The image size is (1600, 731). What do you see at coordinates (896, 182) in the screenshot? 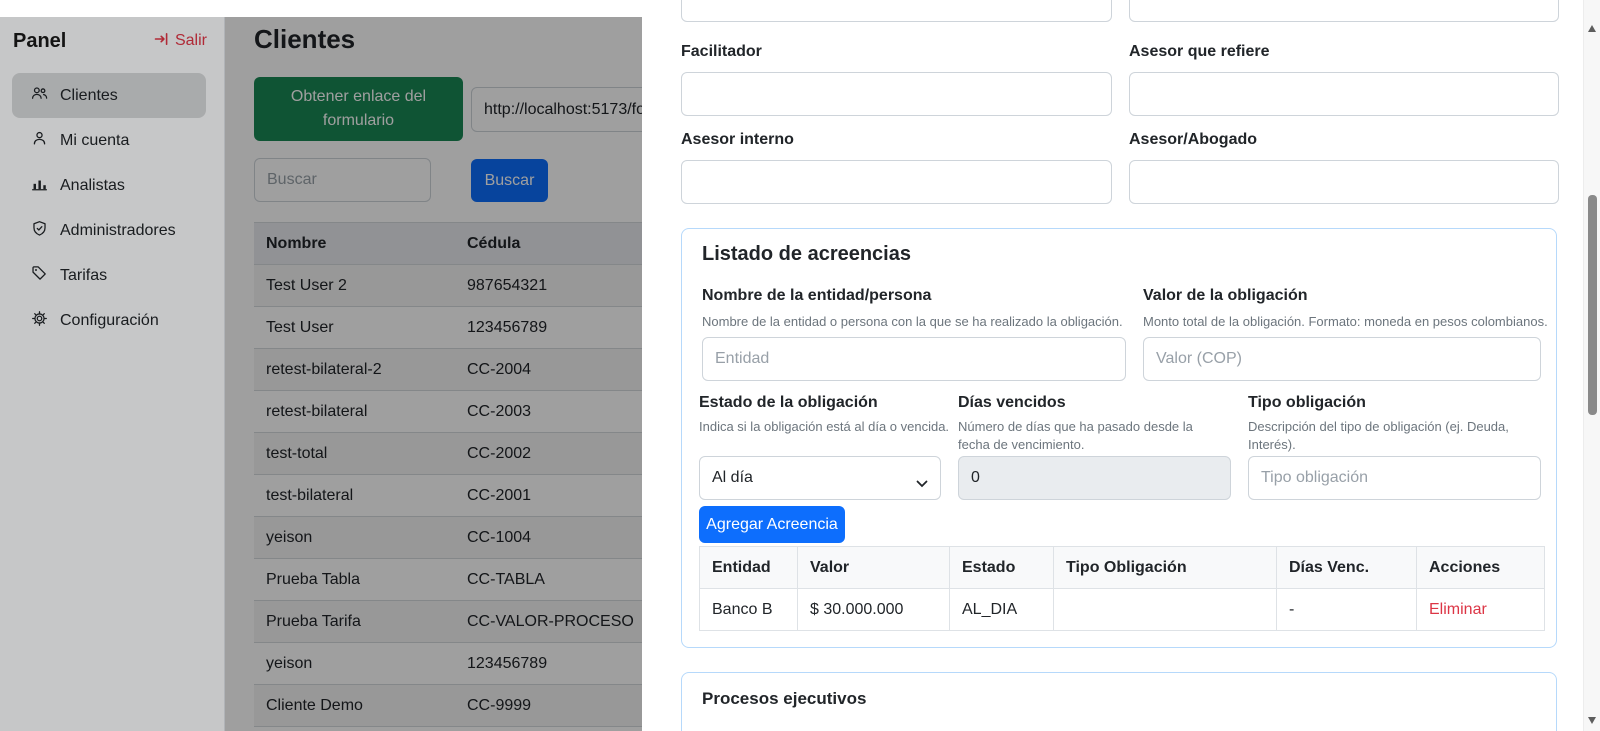
I see `asesor-interno-input` at bounding box center [896, 182].